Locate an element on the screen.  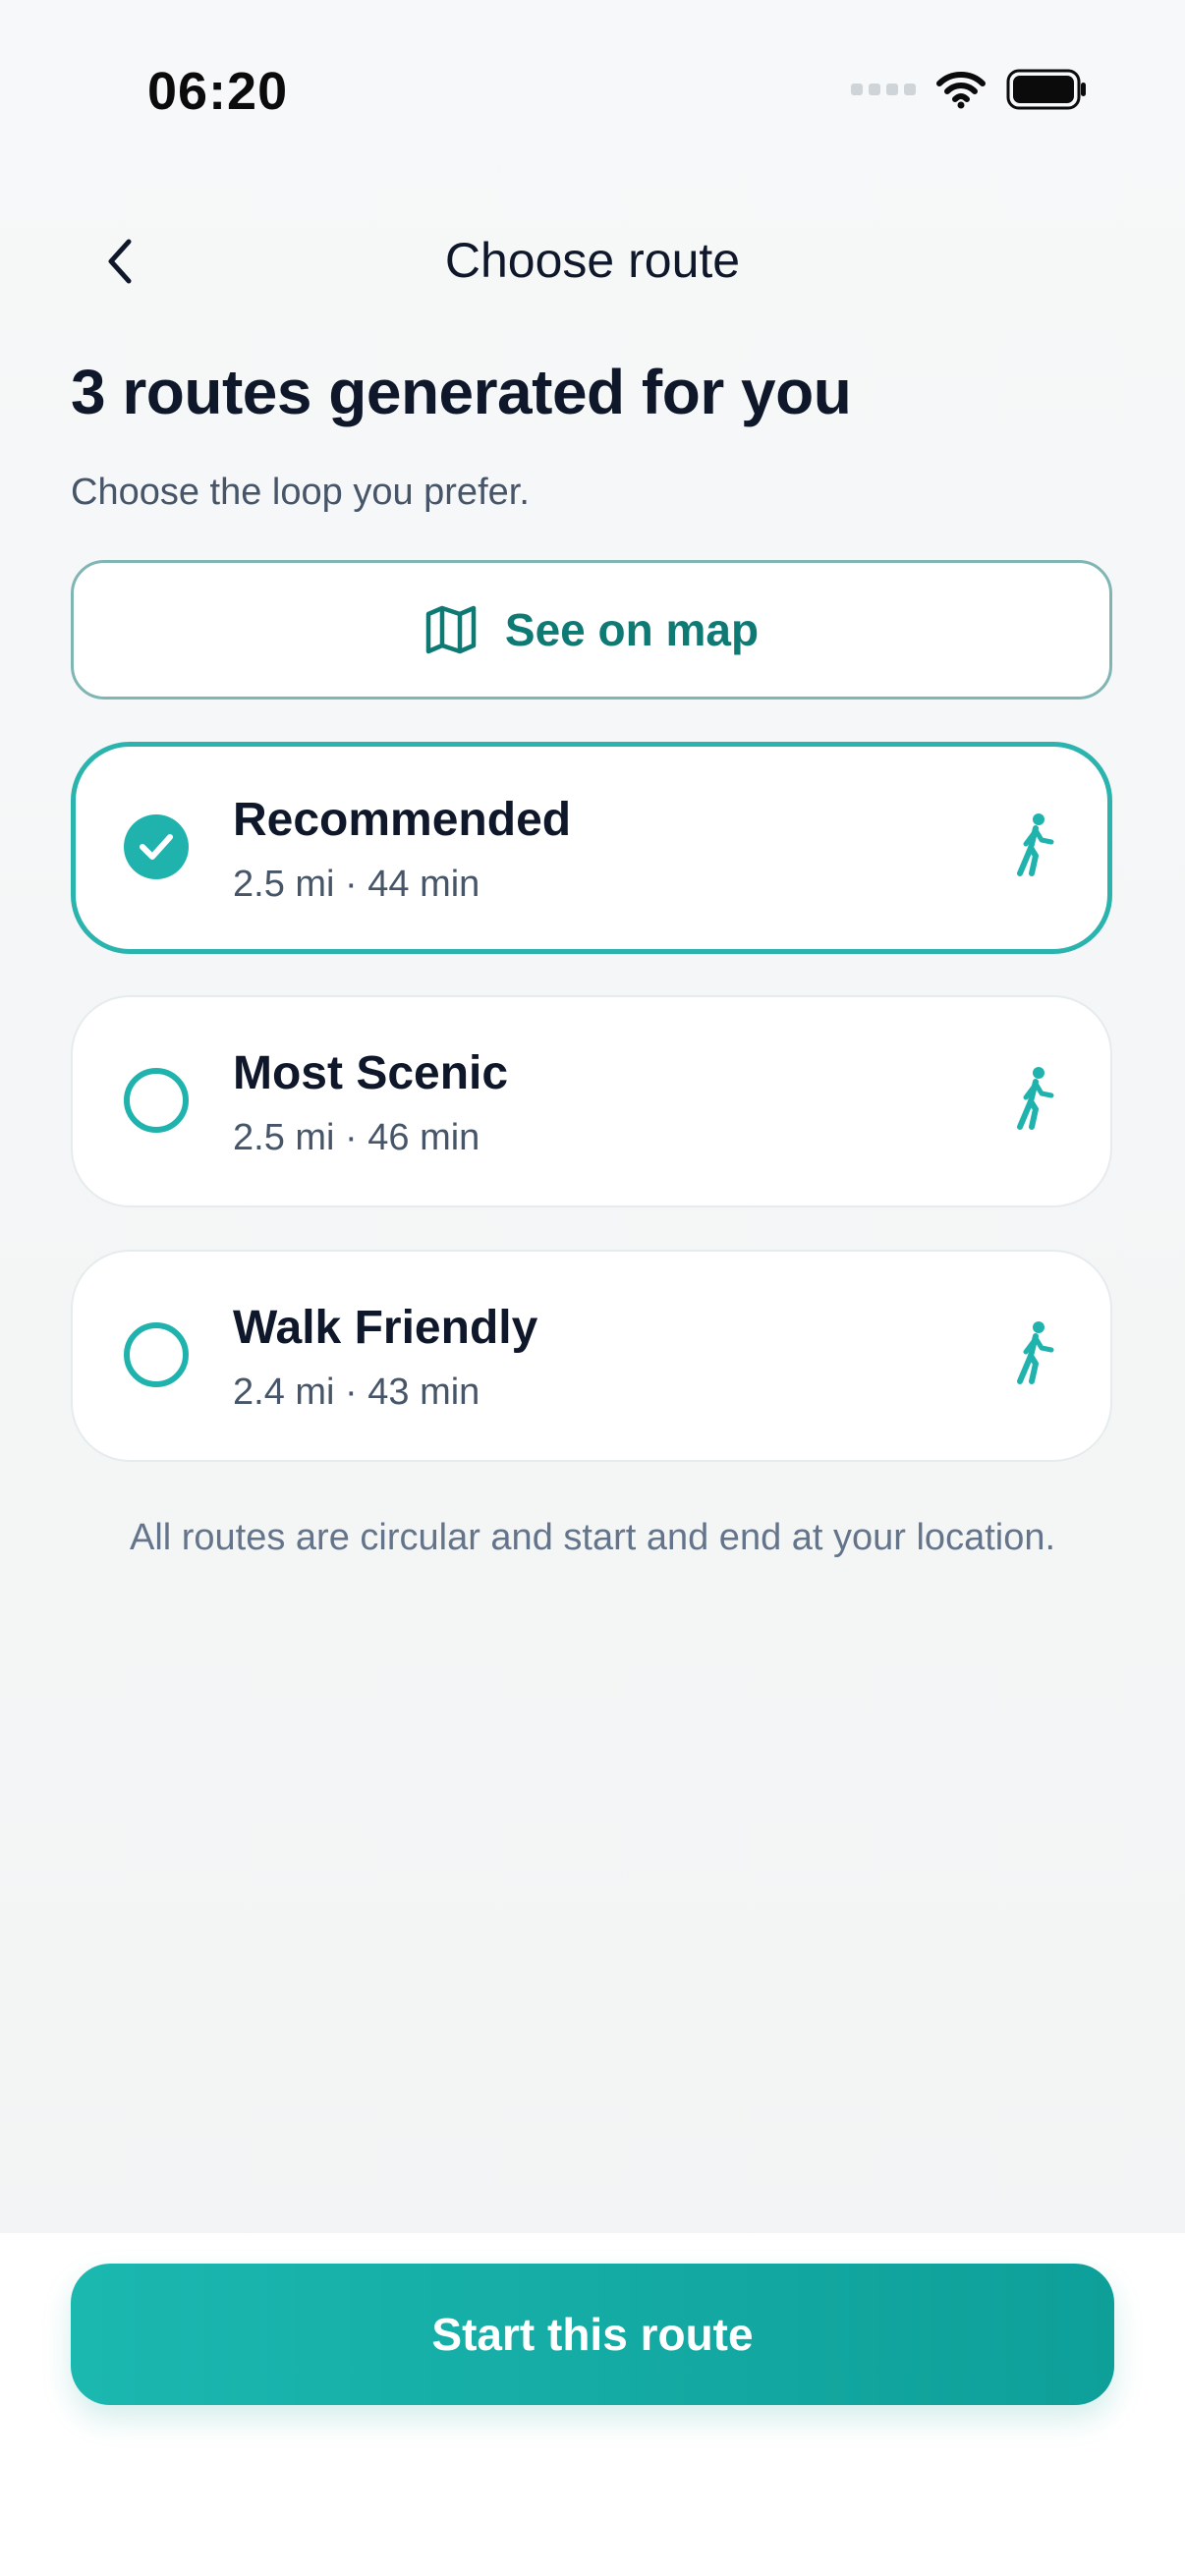
wifi-icon is located at coordinates (961, 90).